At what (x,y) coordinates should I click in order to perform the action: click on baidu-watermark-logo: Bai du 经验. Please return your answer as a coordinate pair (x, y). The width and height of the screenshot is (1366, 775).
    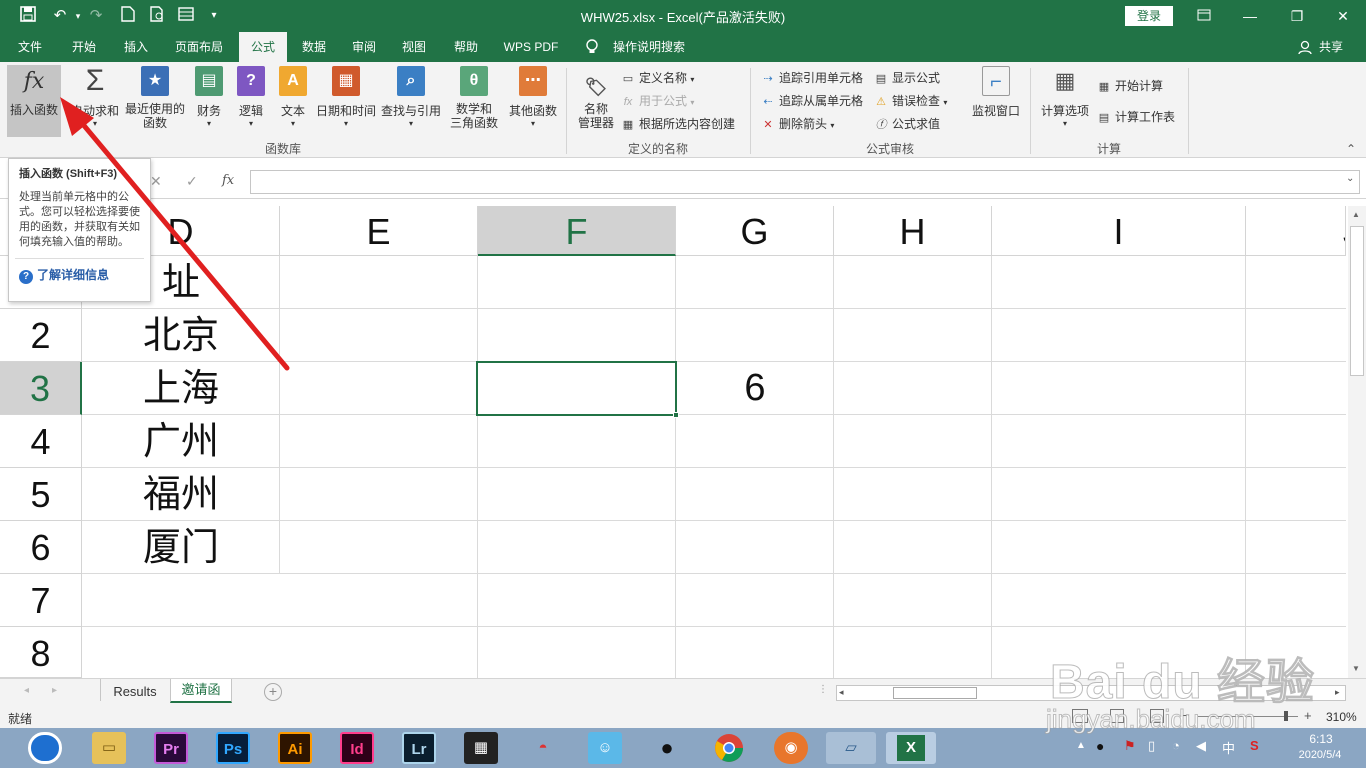
    Looking at the image, I should click on (1182, 683).